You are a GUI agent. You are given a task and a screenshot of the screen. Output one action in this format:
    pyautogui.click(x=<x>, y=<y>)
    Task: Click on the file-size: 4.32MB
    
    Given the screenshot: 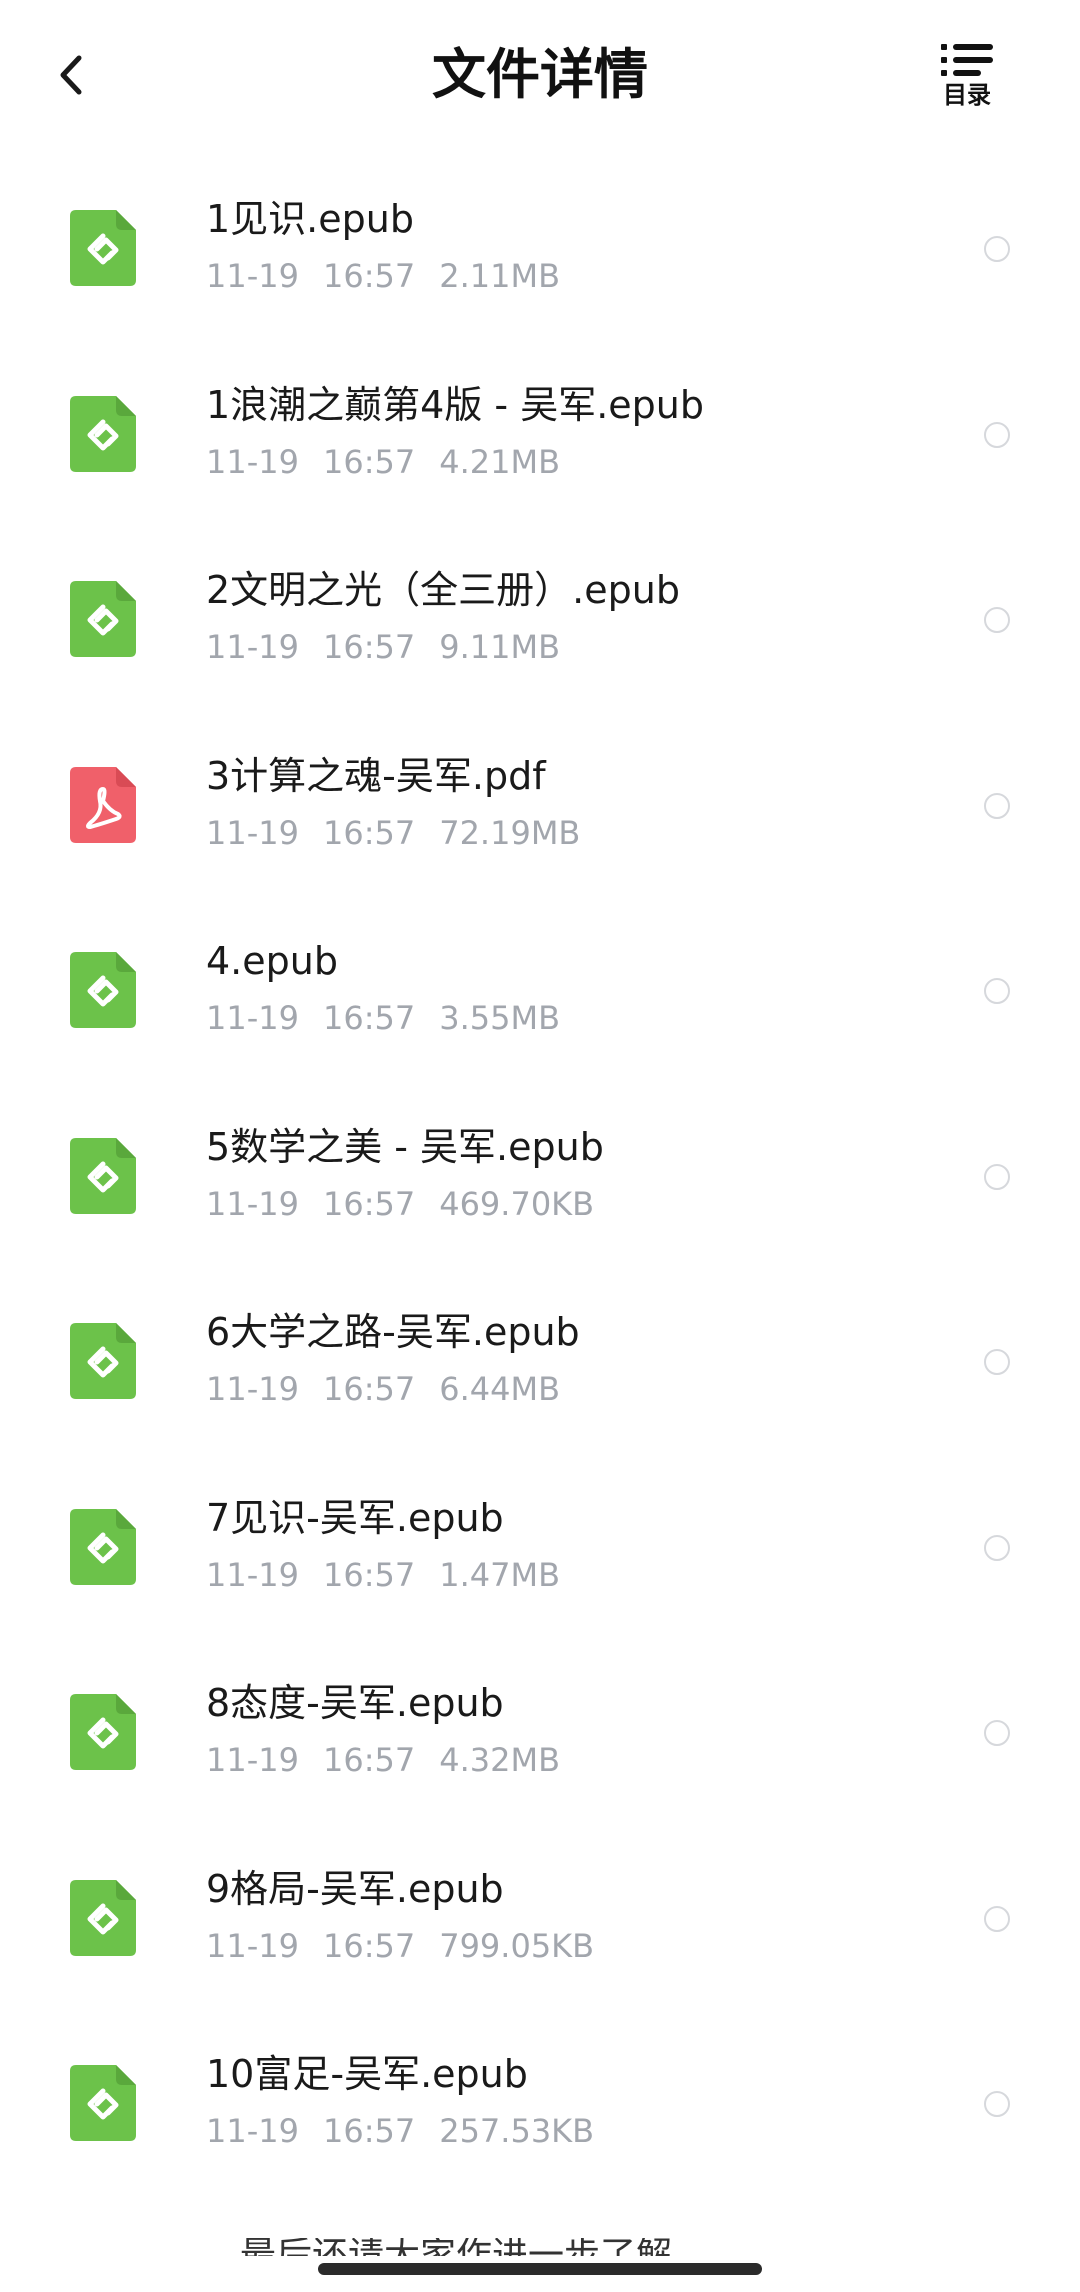 What is the action you would take?
    pyautogui.click(x=500, y=1760)
    